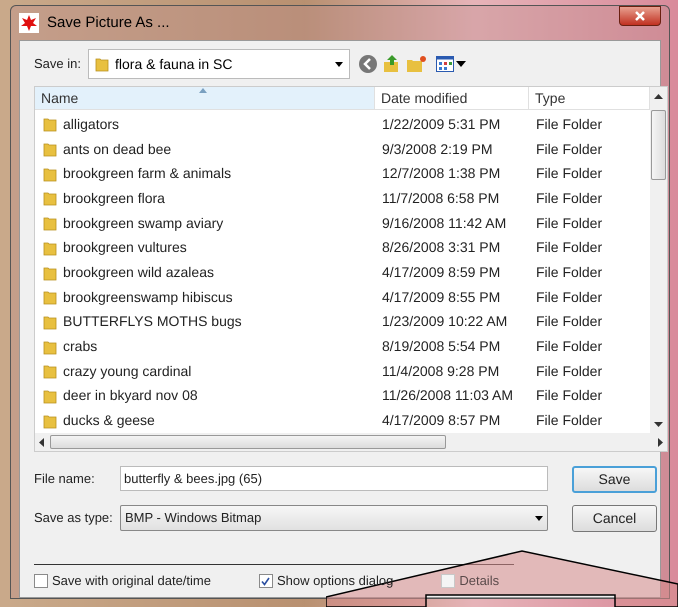 The width and height of the screenshot is (678, 607). Describe the element at coordinates (441, 248) in the screenshot. I see `date-modified: 8/26/2008 3:31 PM` at that location.